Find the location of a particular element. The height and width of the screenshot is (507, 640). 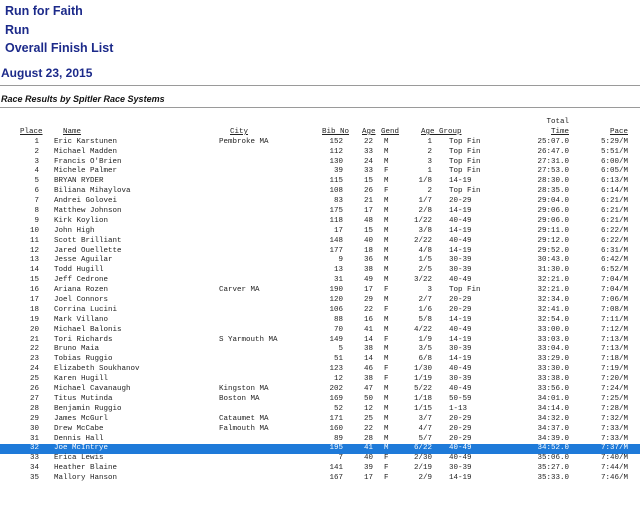

cell-pace: 7:37/M is located at coordinates (614, 448).